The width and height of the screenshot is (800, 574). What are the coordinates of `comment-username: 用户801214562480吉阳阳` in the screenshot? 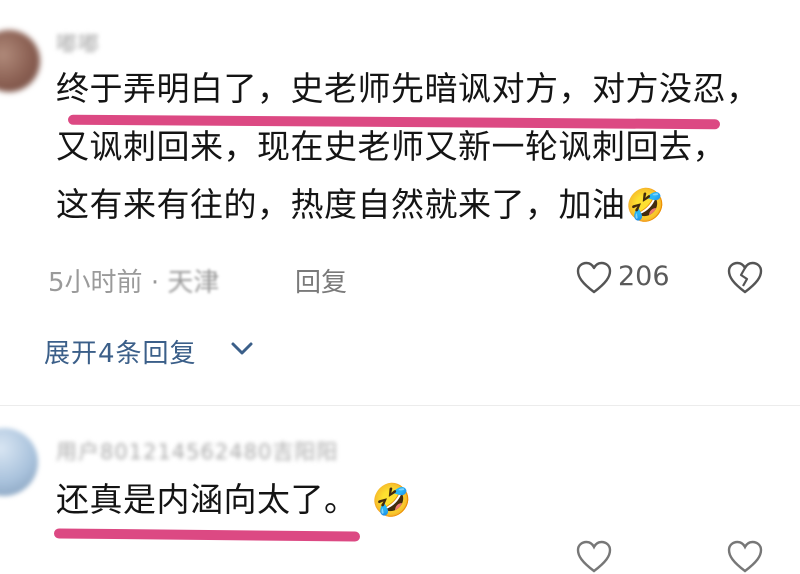 It's located at (197, 451).